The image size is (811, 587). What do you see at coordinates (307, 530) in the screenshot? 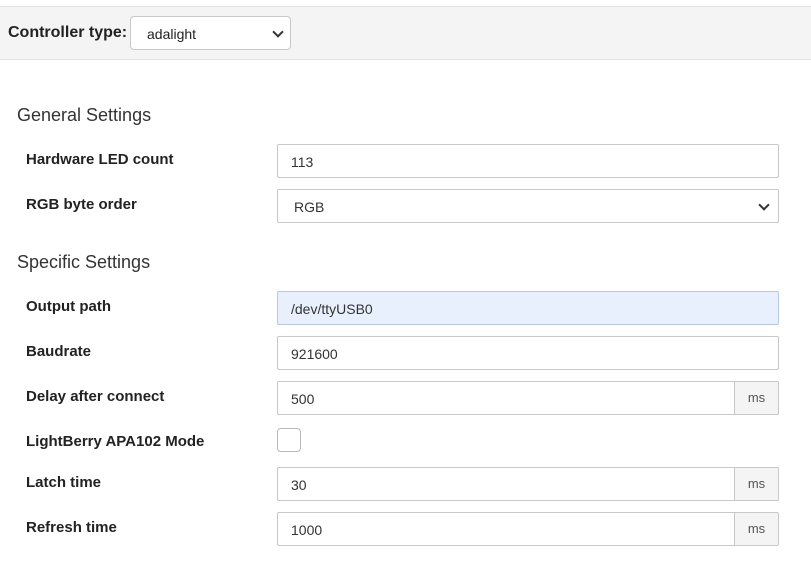
I see `refresh-time-value: 1000` at bounding box center [307, 530].